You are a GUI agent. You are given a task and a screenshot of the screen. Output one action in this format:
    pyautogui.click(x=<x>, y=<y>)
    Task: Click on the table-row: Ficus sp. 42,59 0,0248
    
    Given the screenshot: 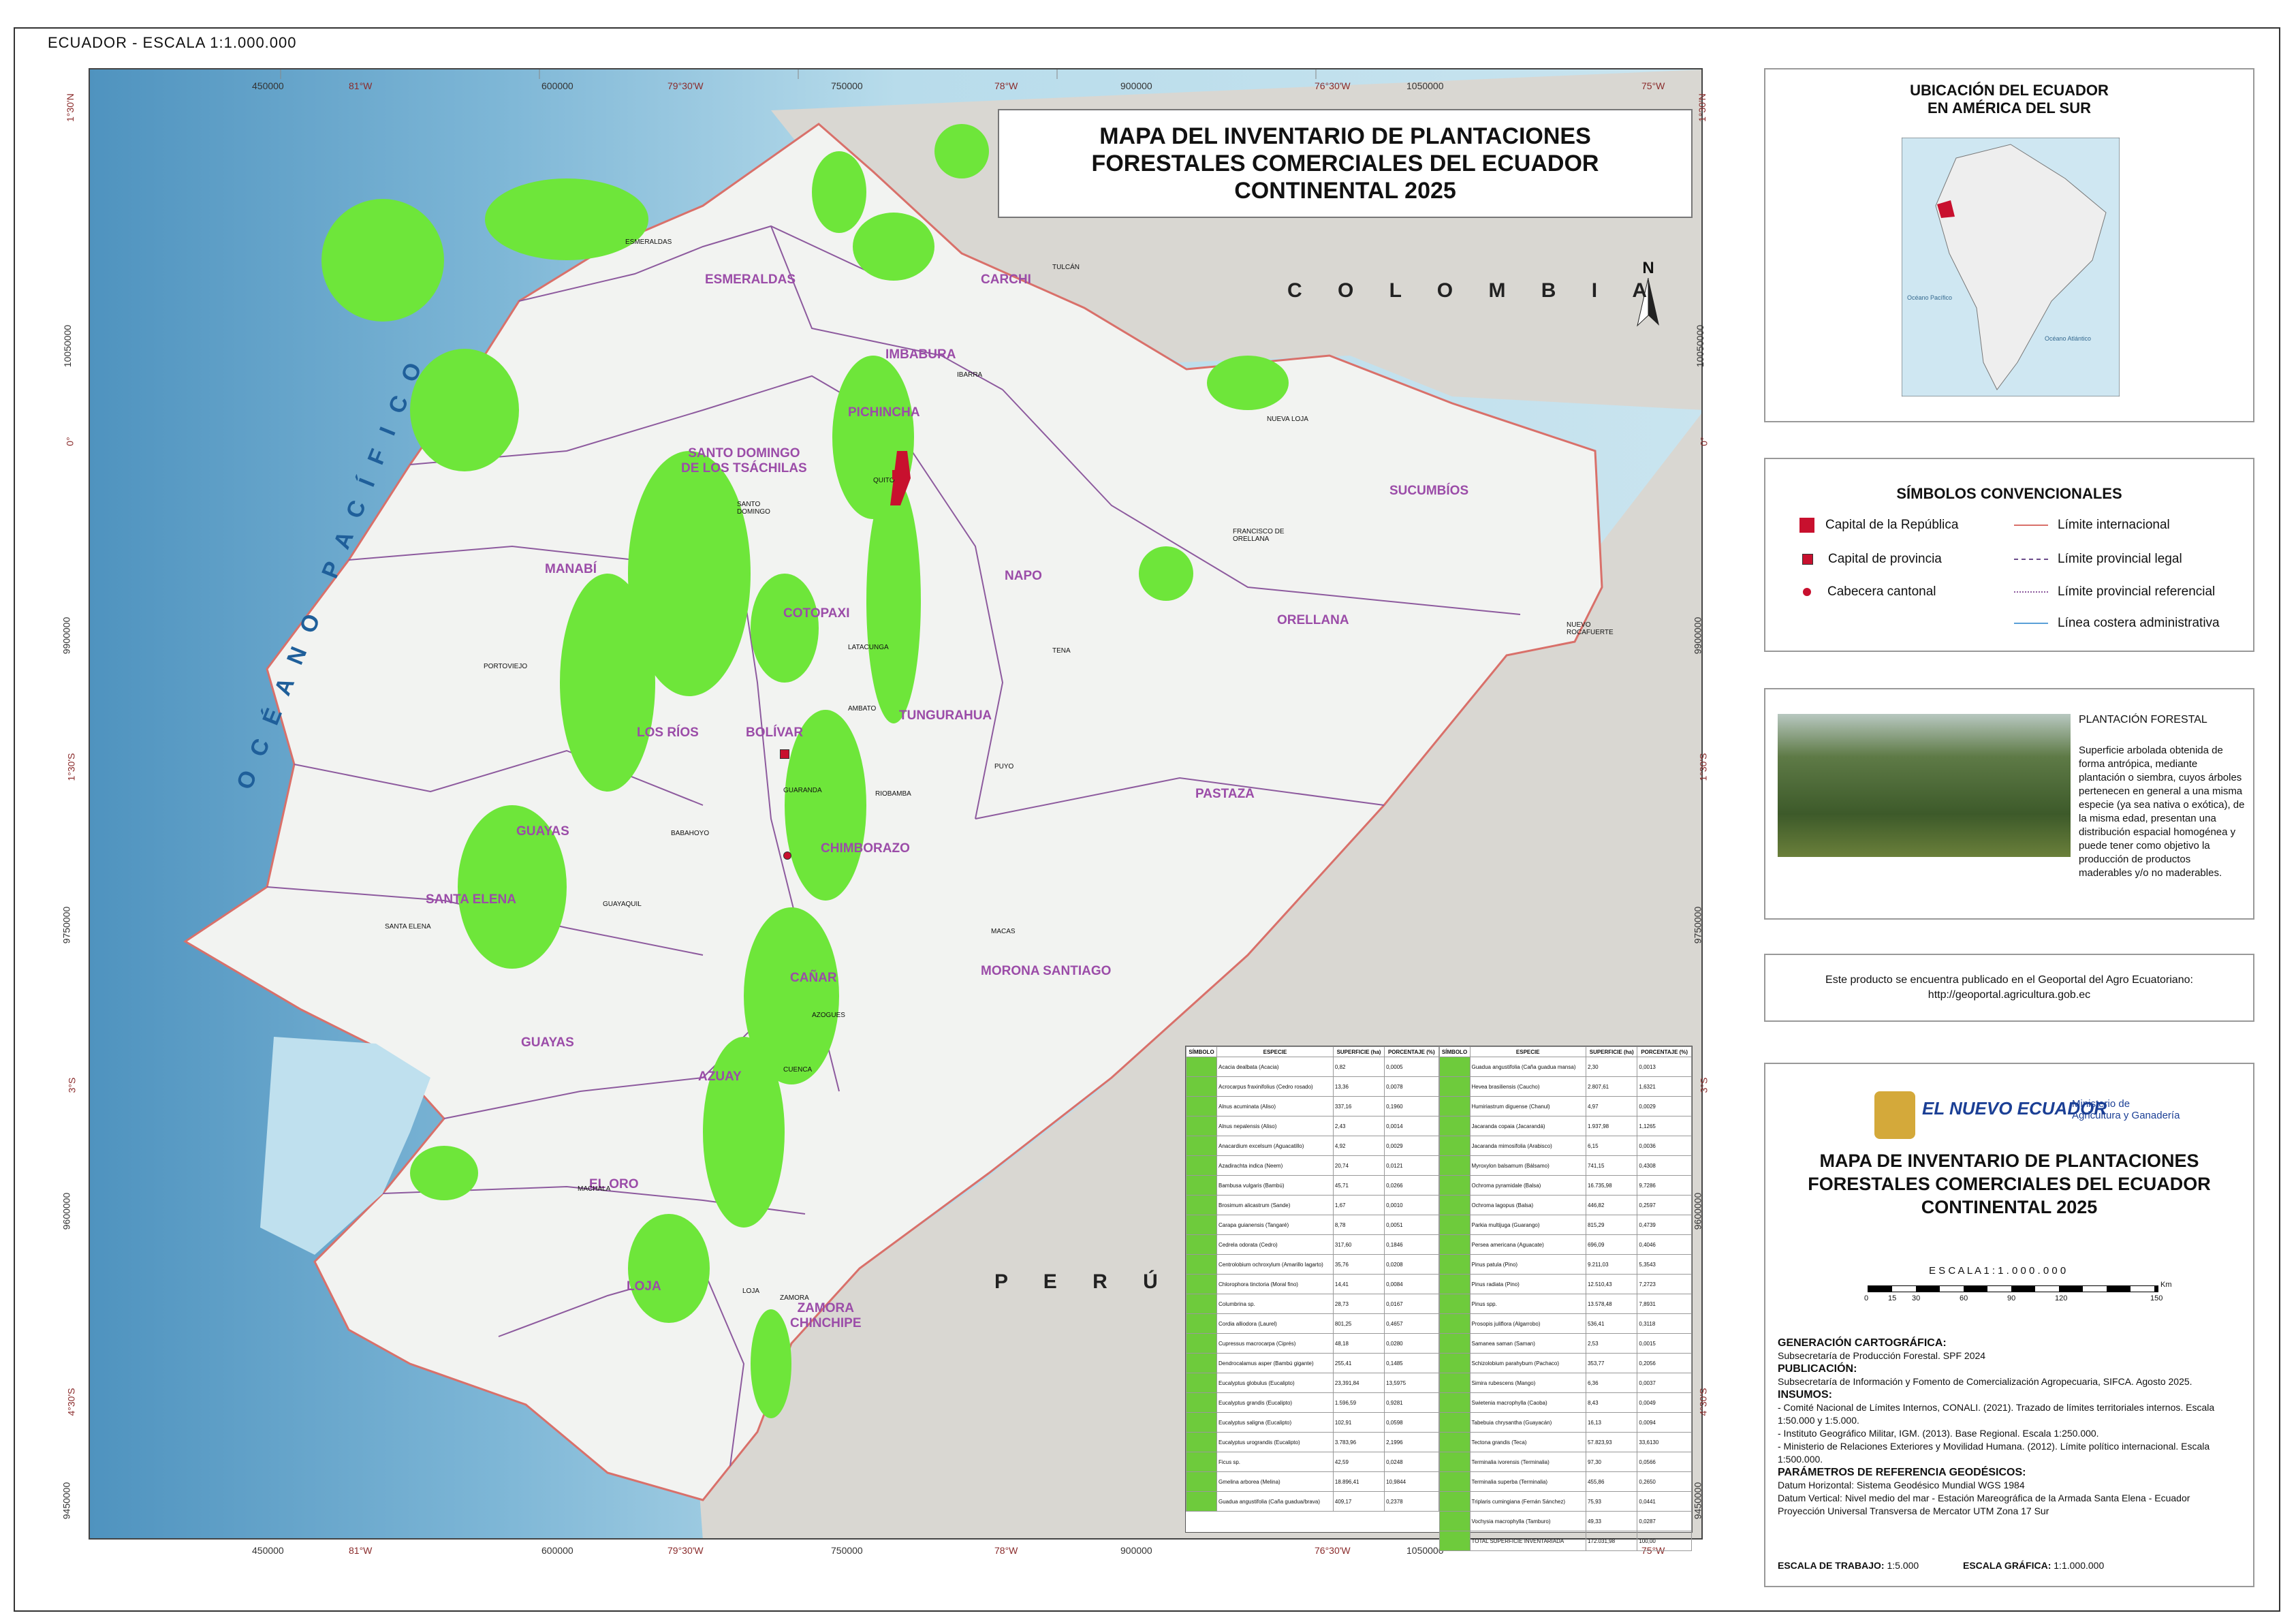 What is the action you would take?
    pyautogui.click(x=1313, y=1462)
    